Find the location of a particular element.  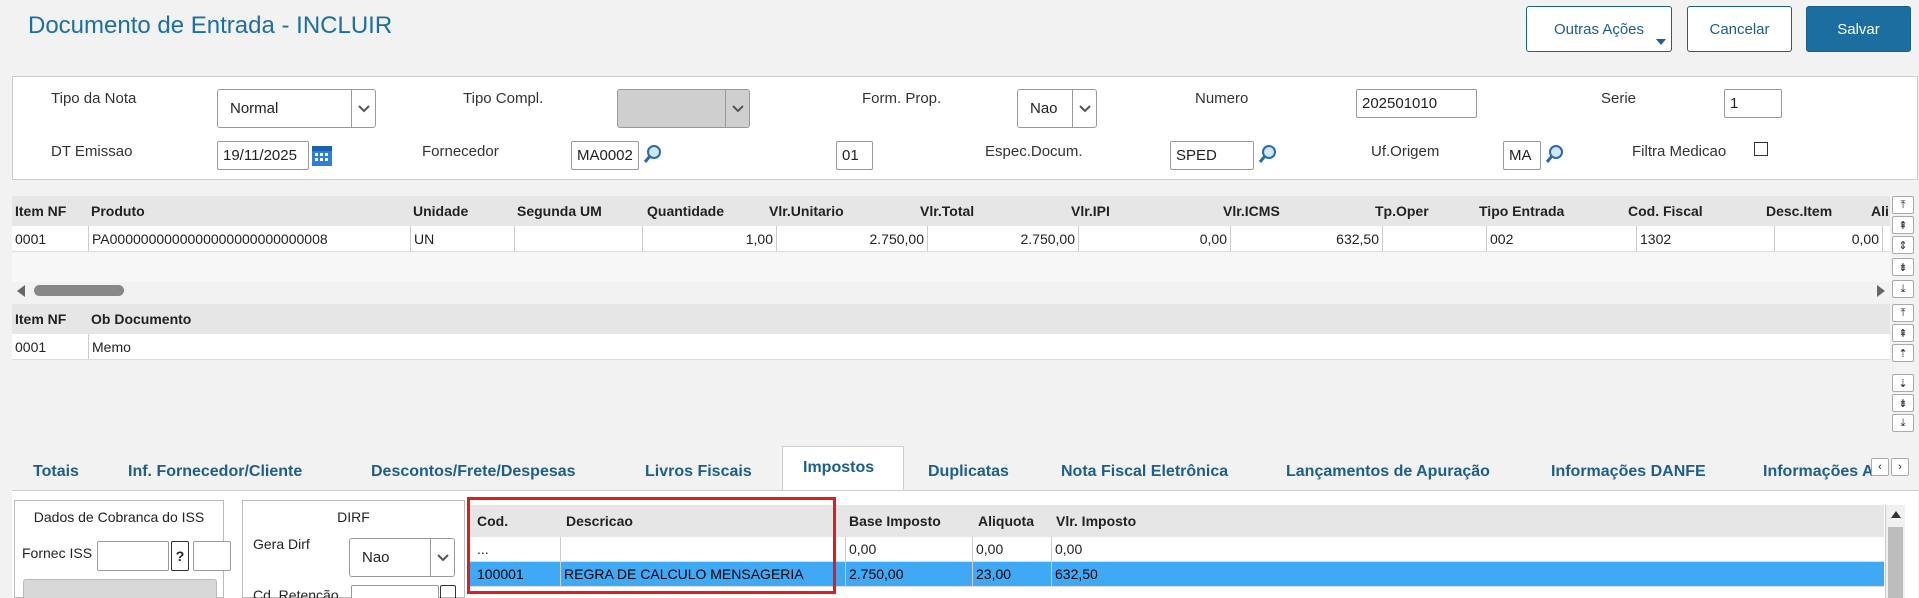

col-tipo-entrada: Tipo Entrada is located at coordinates (1522, 211).